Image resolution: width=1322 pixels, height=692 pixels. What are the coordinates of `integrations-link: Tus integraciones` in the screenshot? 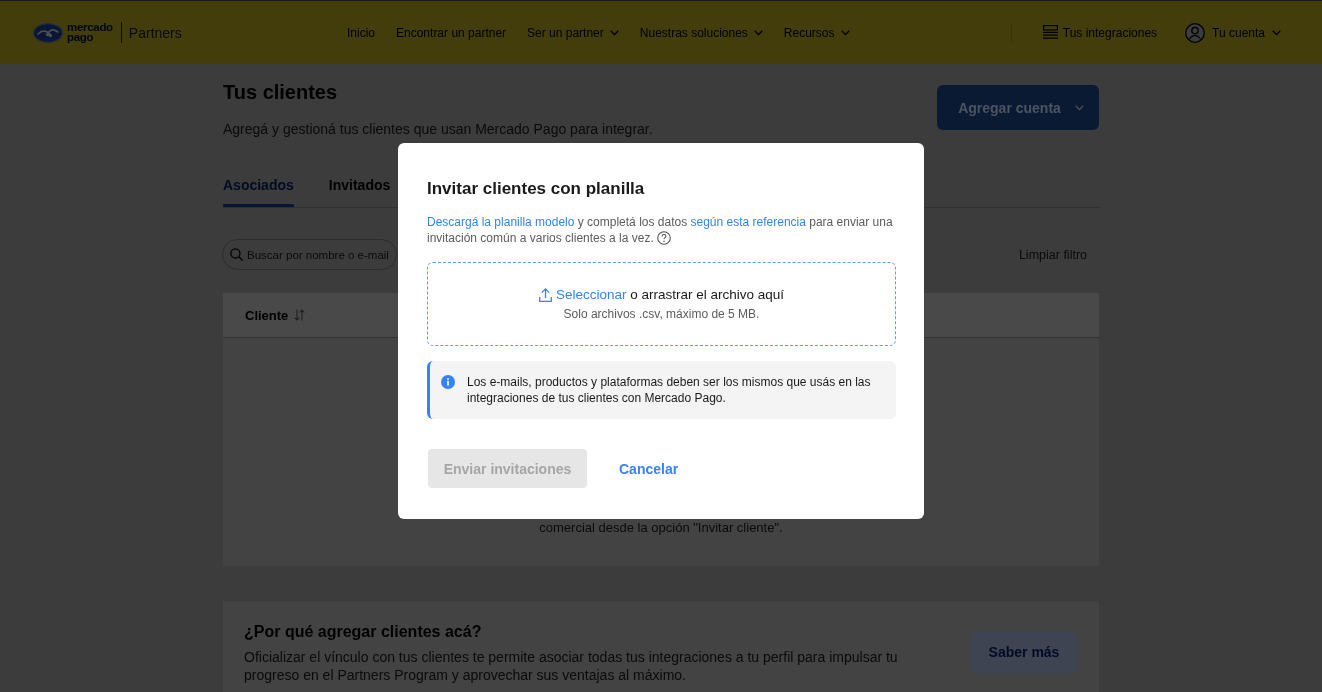 It's located at (1100, 32).